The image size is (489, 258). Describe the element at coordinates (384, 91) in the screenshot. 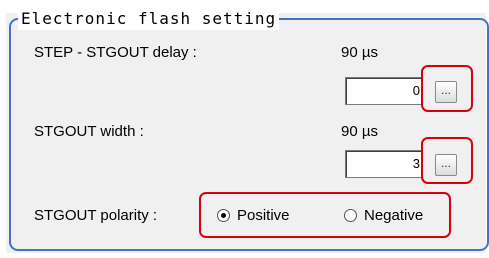

I see `step-delay-input: 0` at that location.